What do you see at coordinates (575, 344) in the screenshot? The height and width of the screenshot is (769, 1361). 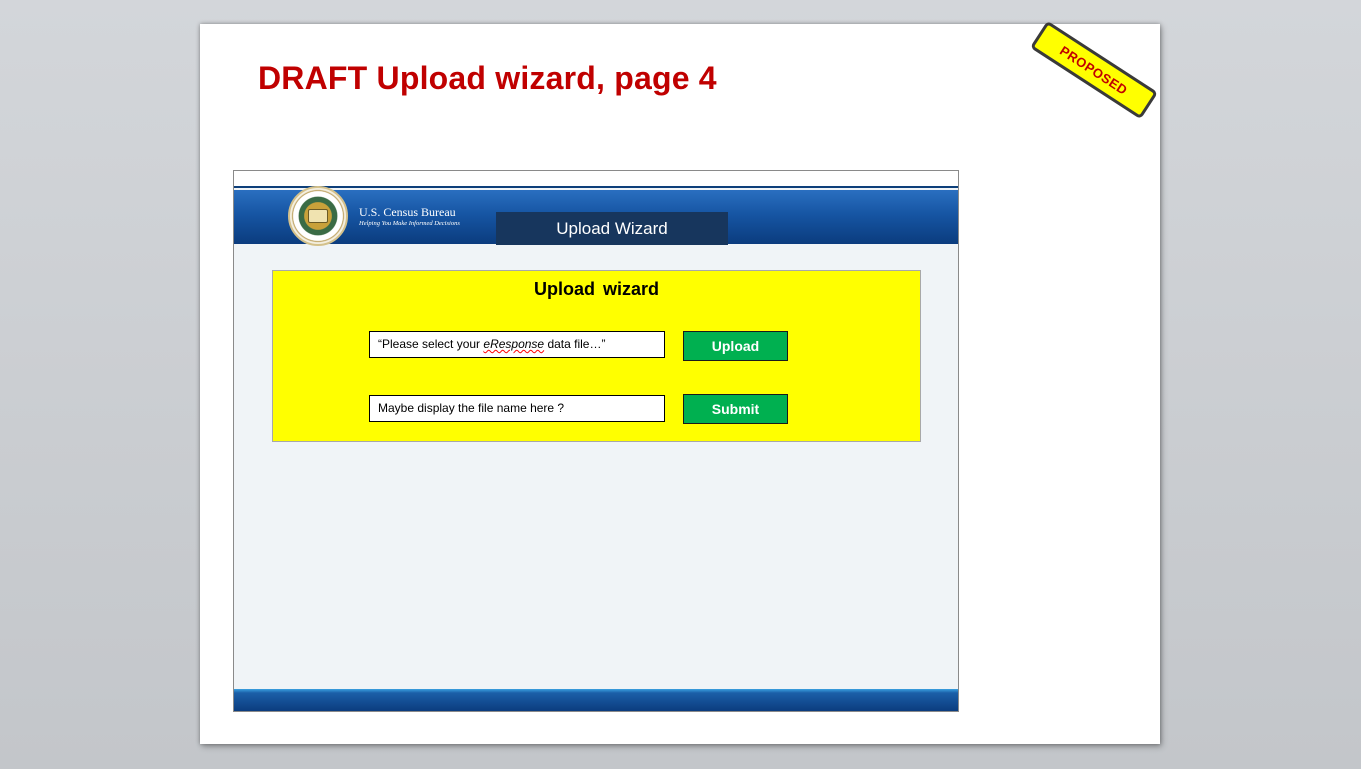 I see `file-prompt-suffix: data file…”` at bounding box center [575, 344].